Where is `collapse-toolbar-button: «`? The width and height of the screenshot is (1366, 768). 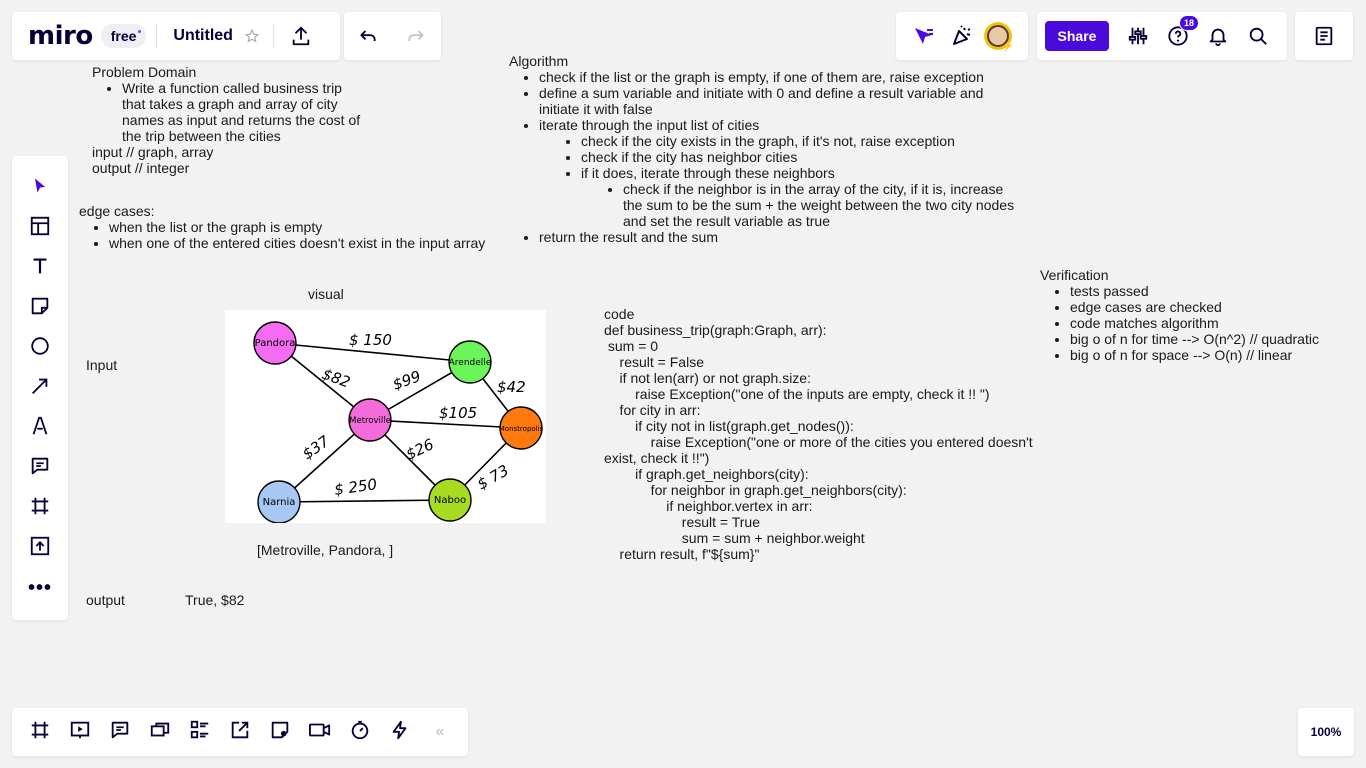 collapse-toolbar-button: « is located at coordinates (440, 732).